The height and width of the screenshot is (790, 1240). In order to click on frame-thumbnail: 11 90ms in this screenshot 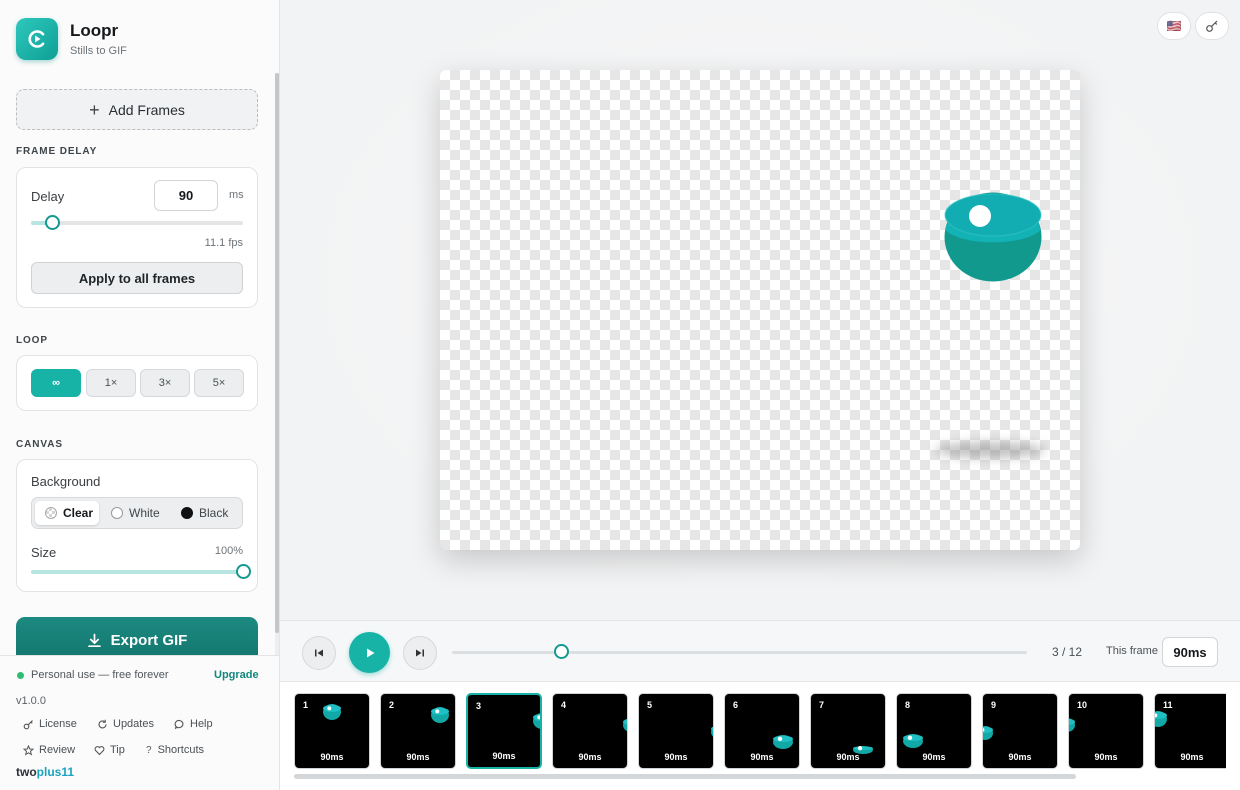, I will do `click(1190, 731)`.